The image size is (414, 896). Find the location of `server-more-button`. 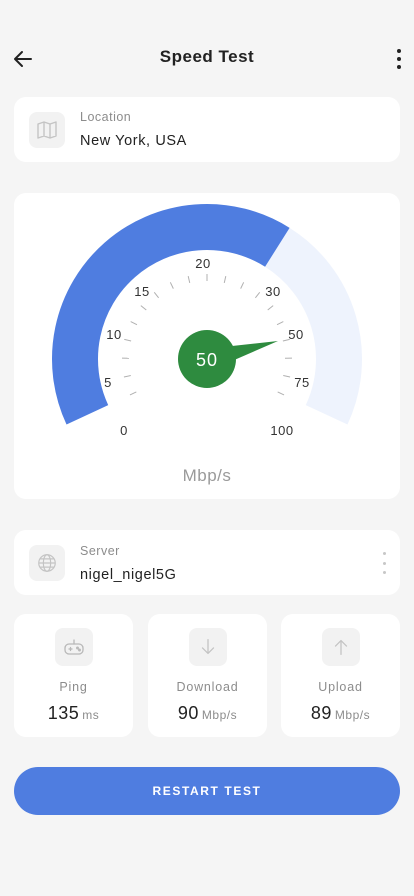

server-more-button is located at coordinates (384, 563).